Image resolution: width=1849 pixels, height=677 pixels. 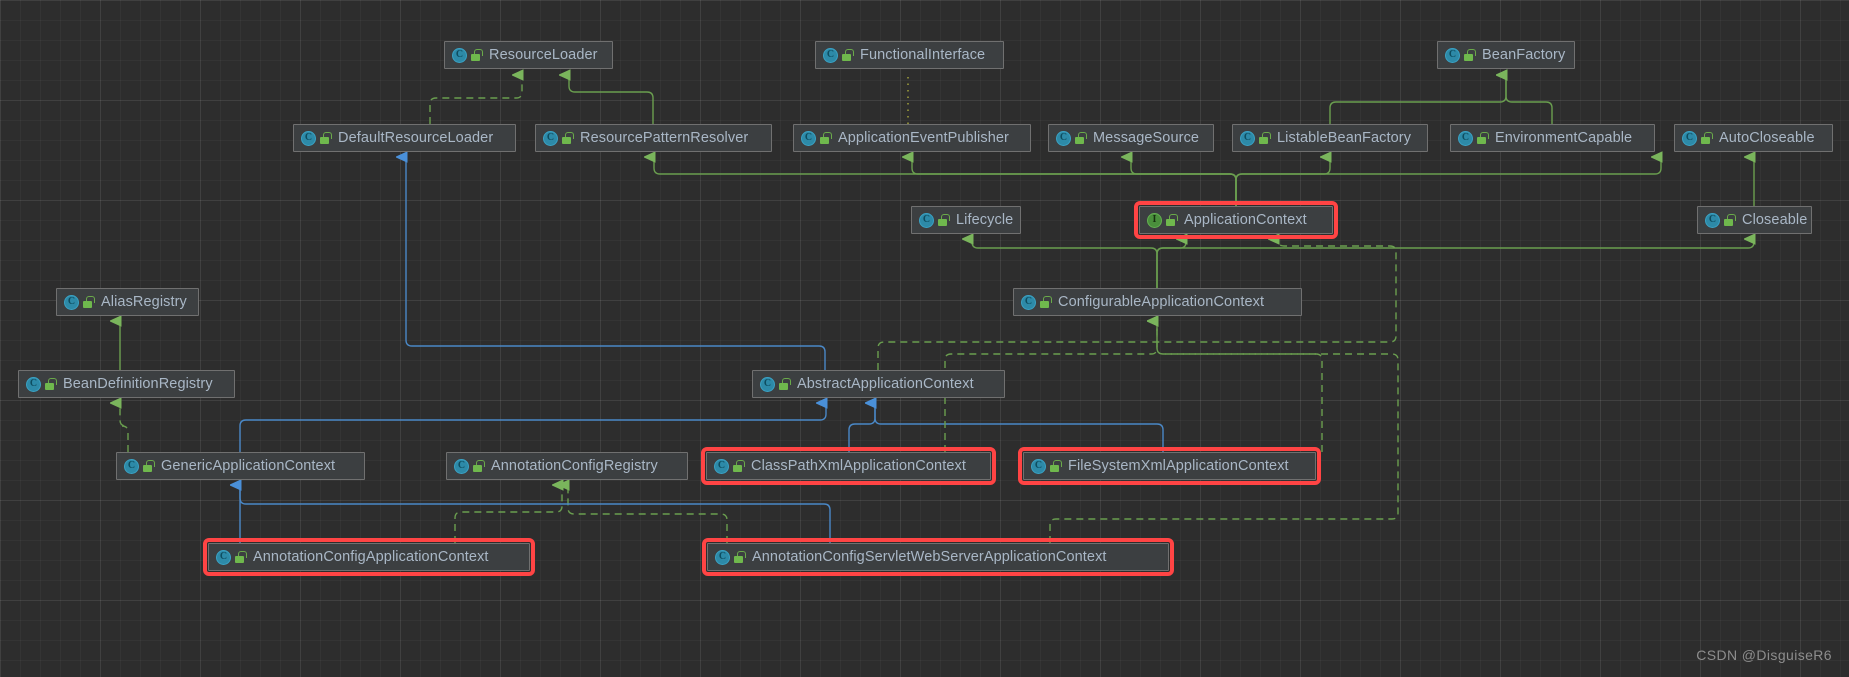 I want to click on class-node-classPathXmlApplicationContext: C ClassPathXmlApplicationContext, so click(x=848, y=466).